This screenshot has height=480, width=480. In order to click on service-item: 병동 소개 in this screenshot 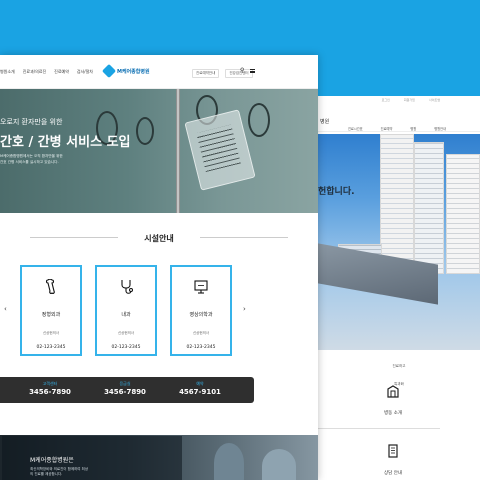, I will do `click(393, 400)`.